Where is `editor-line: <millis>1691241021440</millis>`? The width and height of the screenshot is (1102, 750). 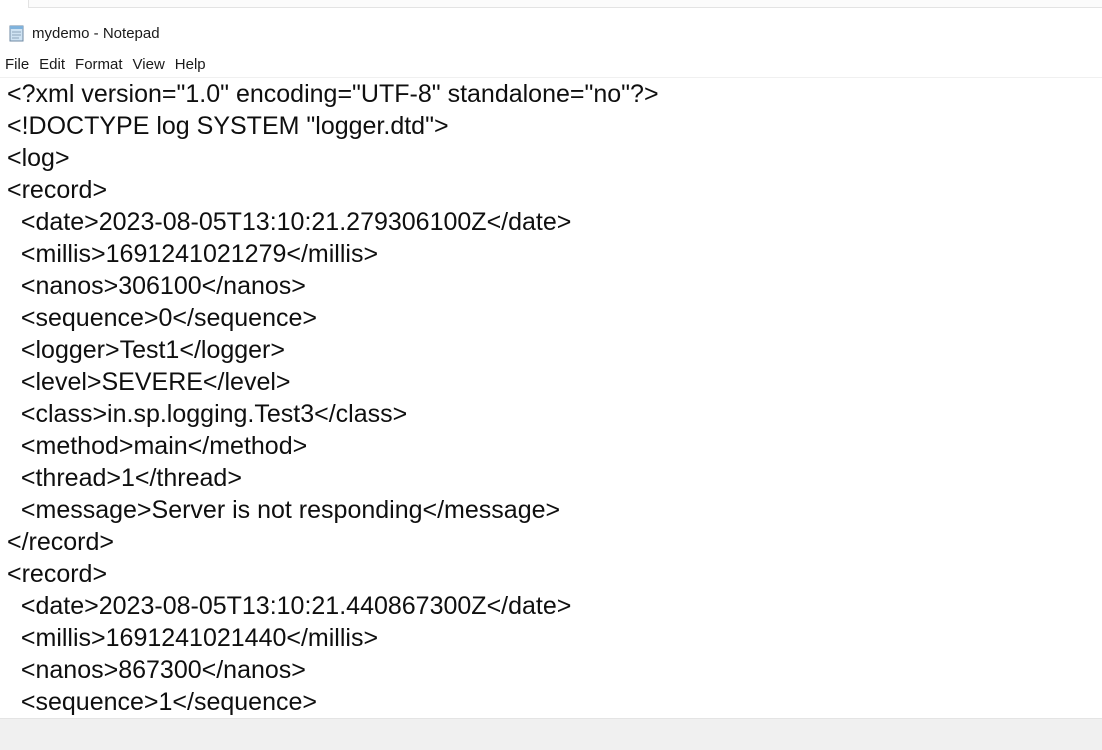
editor-line: <millis>1691241021440</millis> is located at coordinates (193, 638).